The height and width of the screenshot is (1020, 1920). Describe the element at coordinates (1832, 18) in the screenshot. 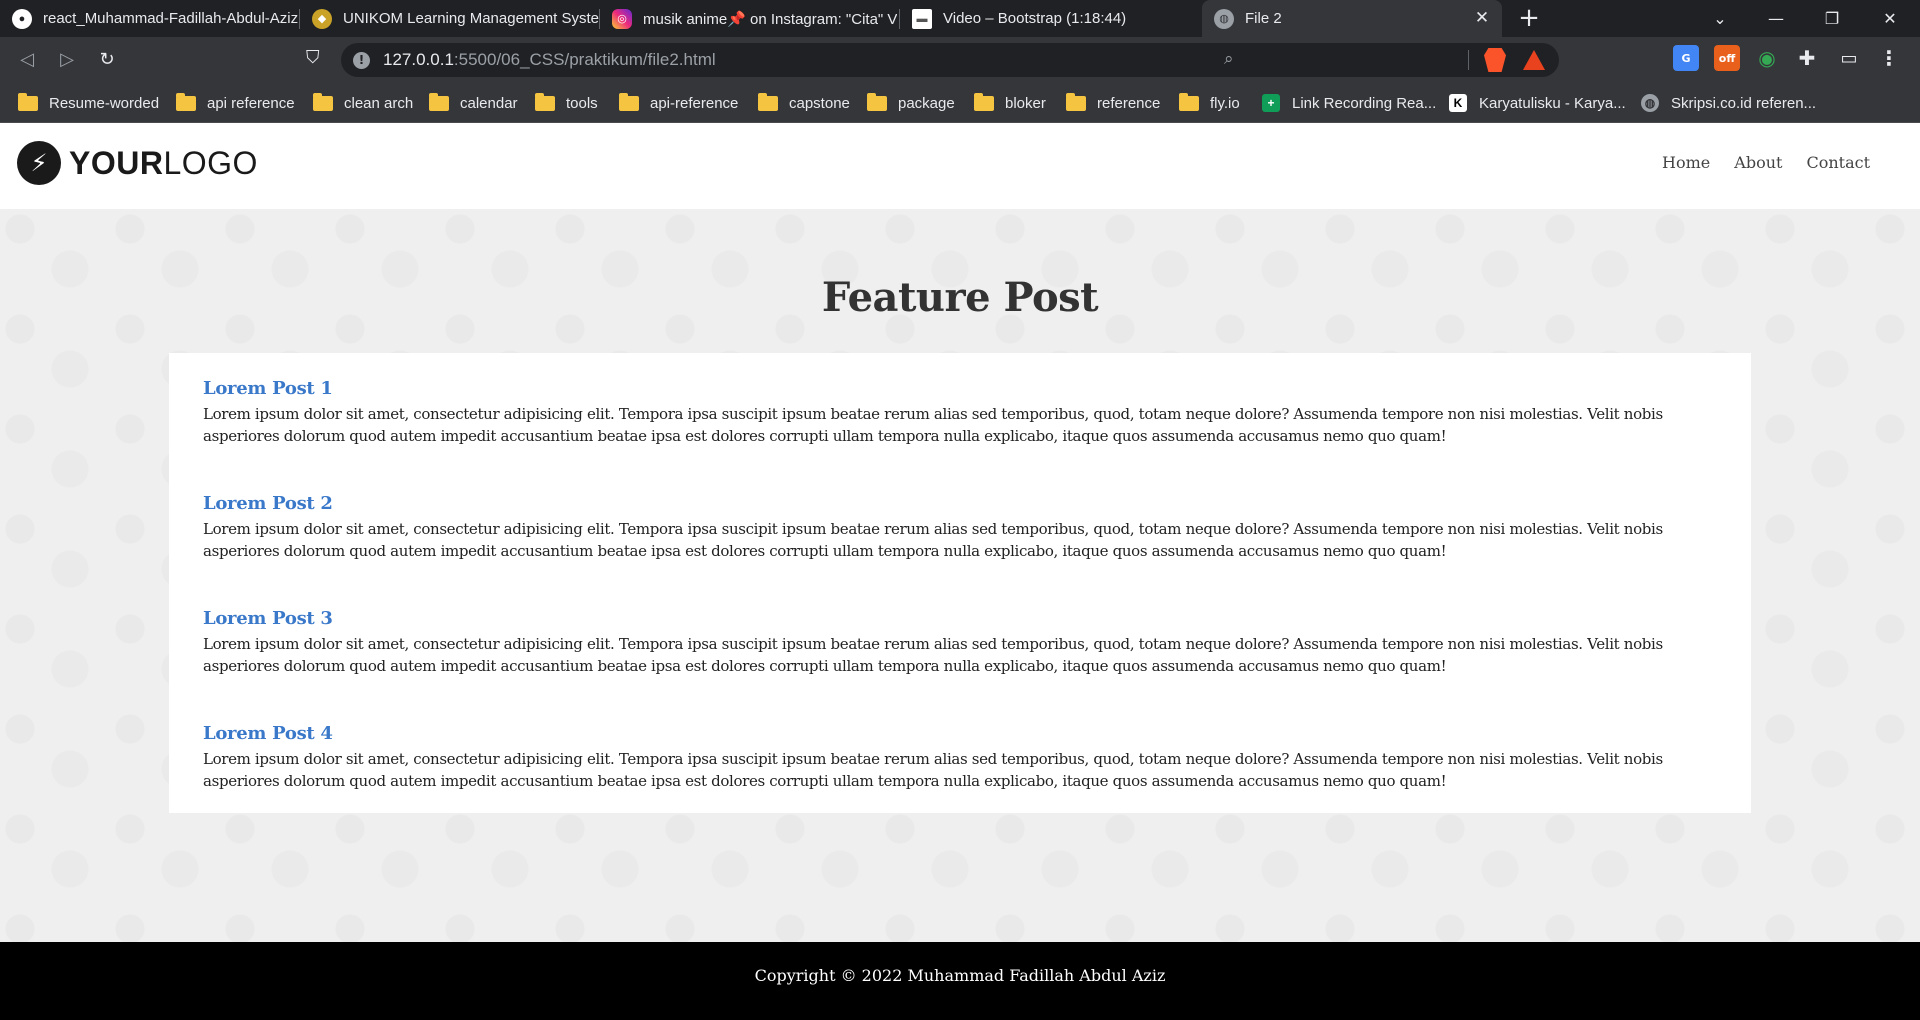

I see `restore-button: ❐` at that location.